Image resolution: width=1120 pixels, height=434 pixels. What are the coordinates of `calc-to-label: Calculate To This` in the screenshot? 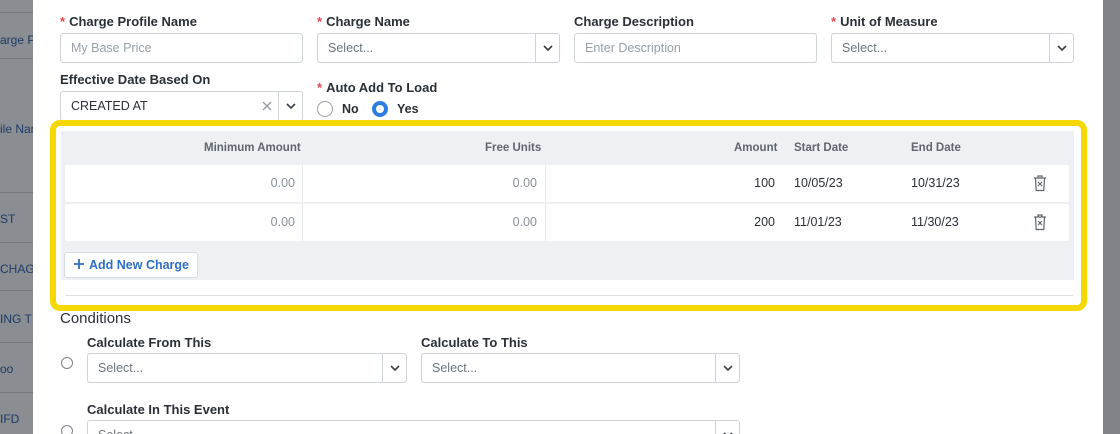 It's located at (474, 342).